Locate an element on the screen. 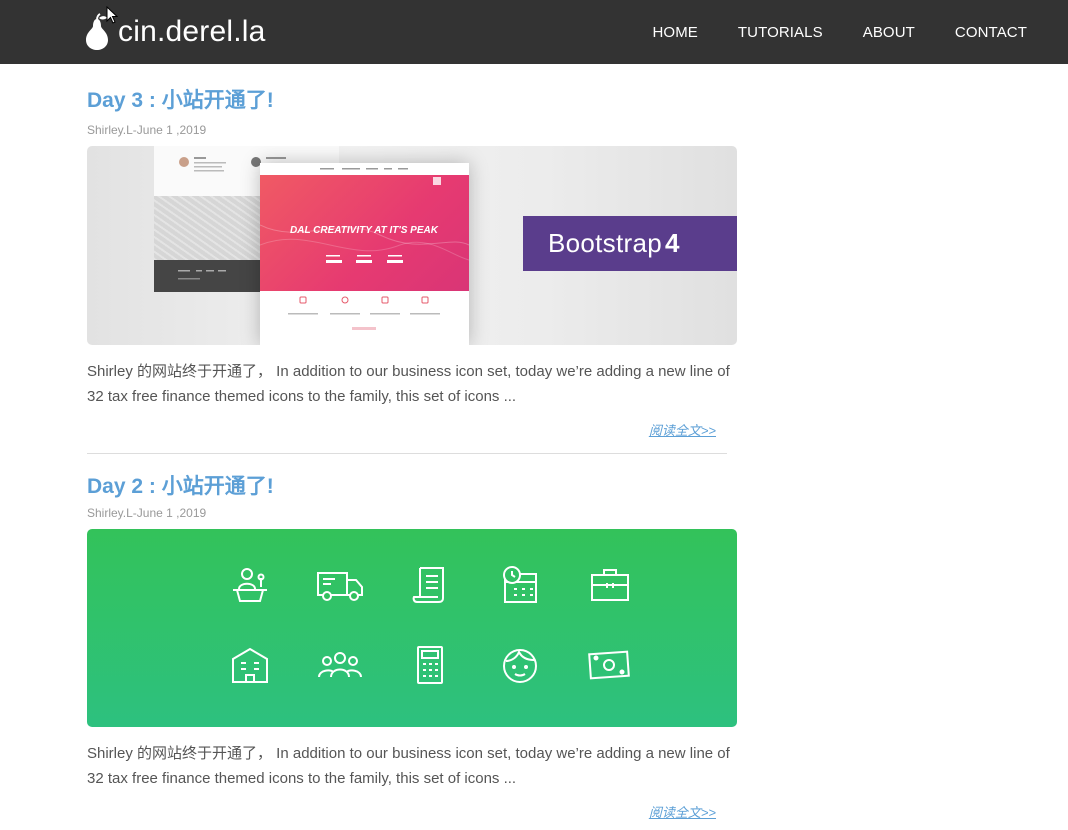 The width and height of the screenshot is (1068, 830). face-icon is located at coordinates (520, 685).